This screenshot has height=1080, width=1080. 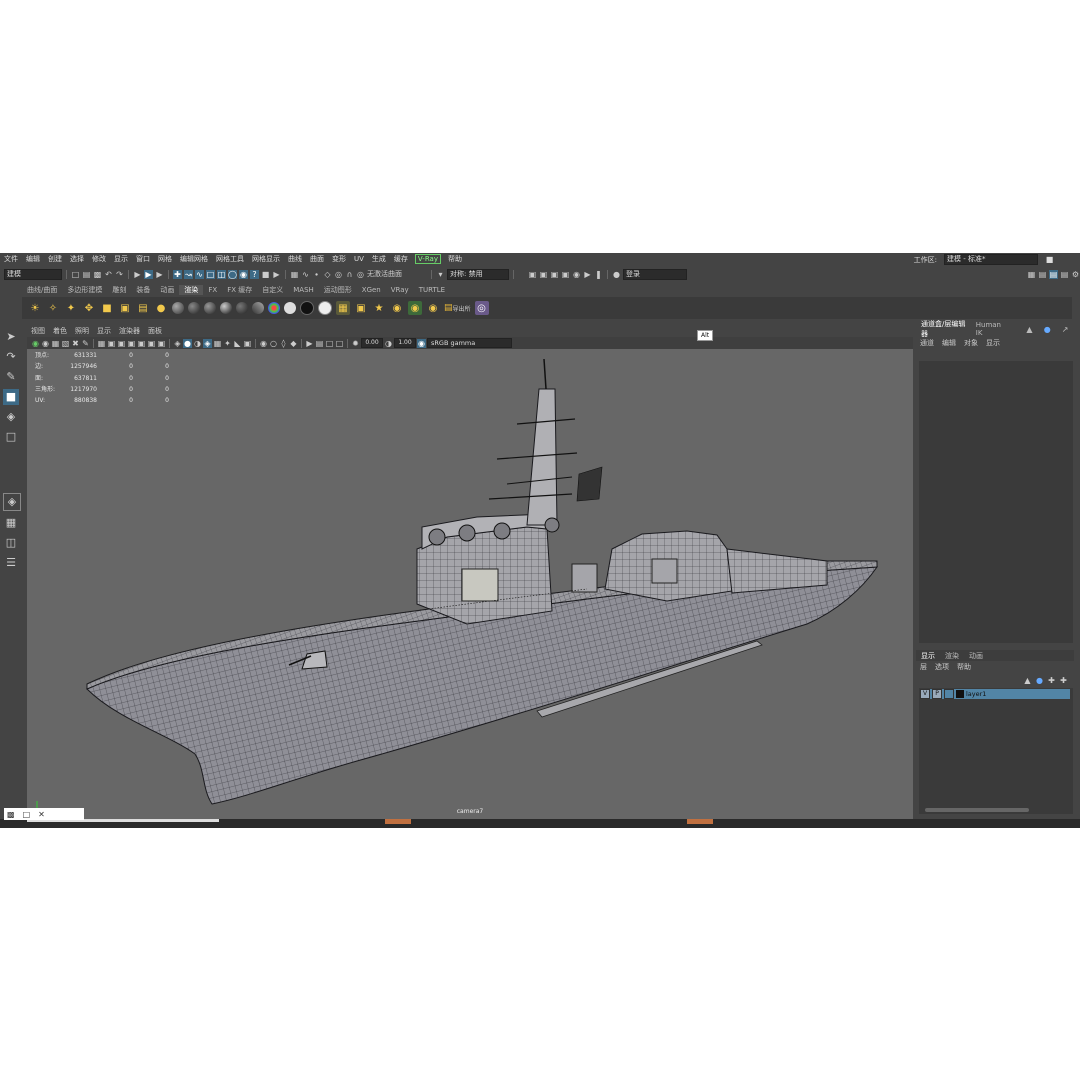 What do you see at coordinates (75, 274) in the screenshot?
I see `new-scene-icon: □` at bounding box center [75, 274].